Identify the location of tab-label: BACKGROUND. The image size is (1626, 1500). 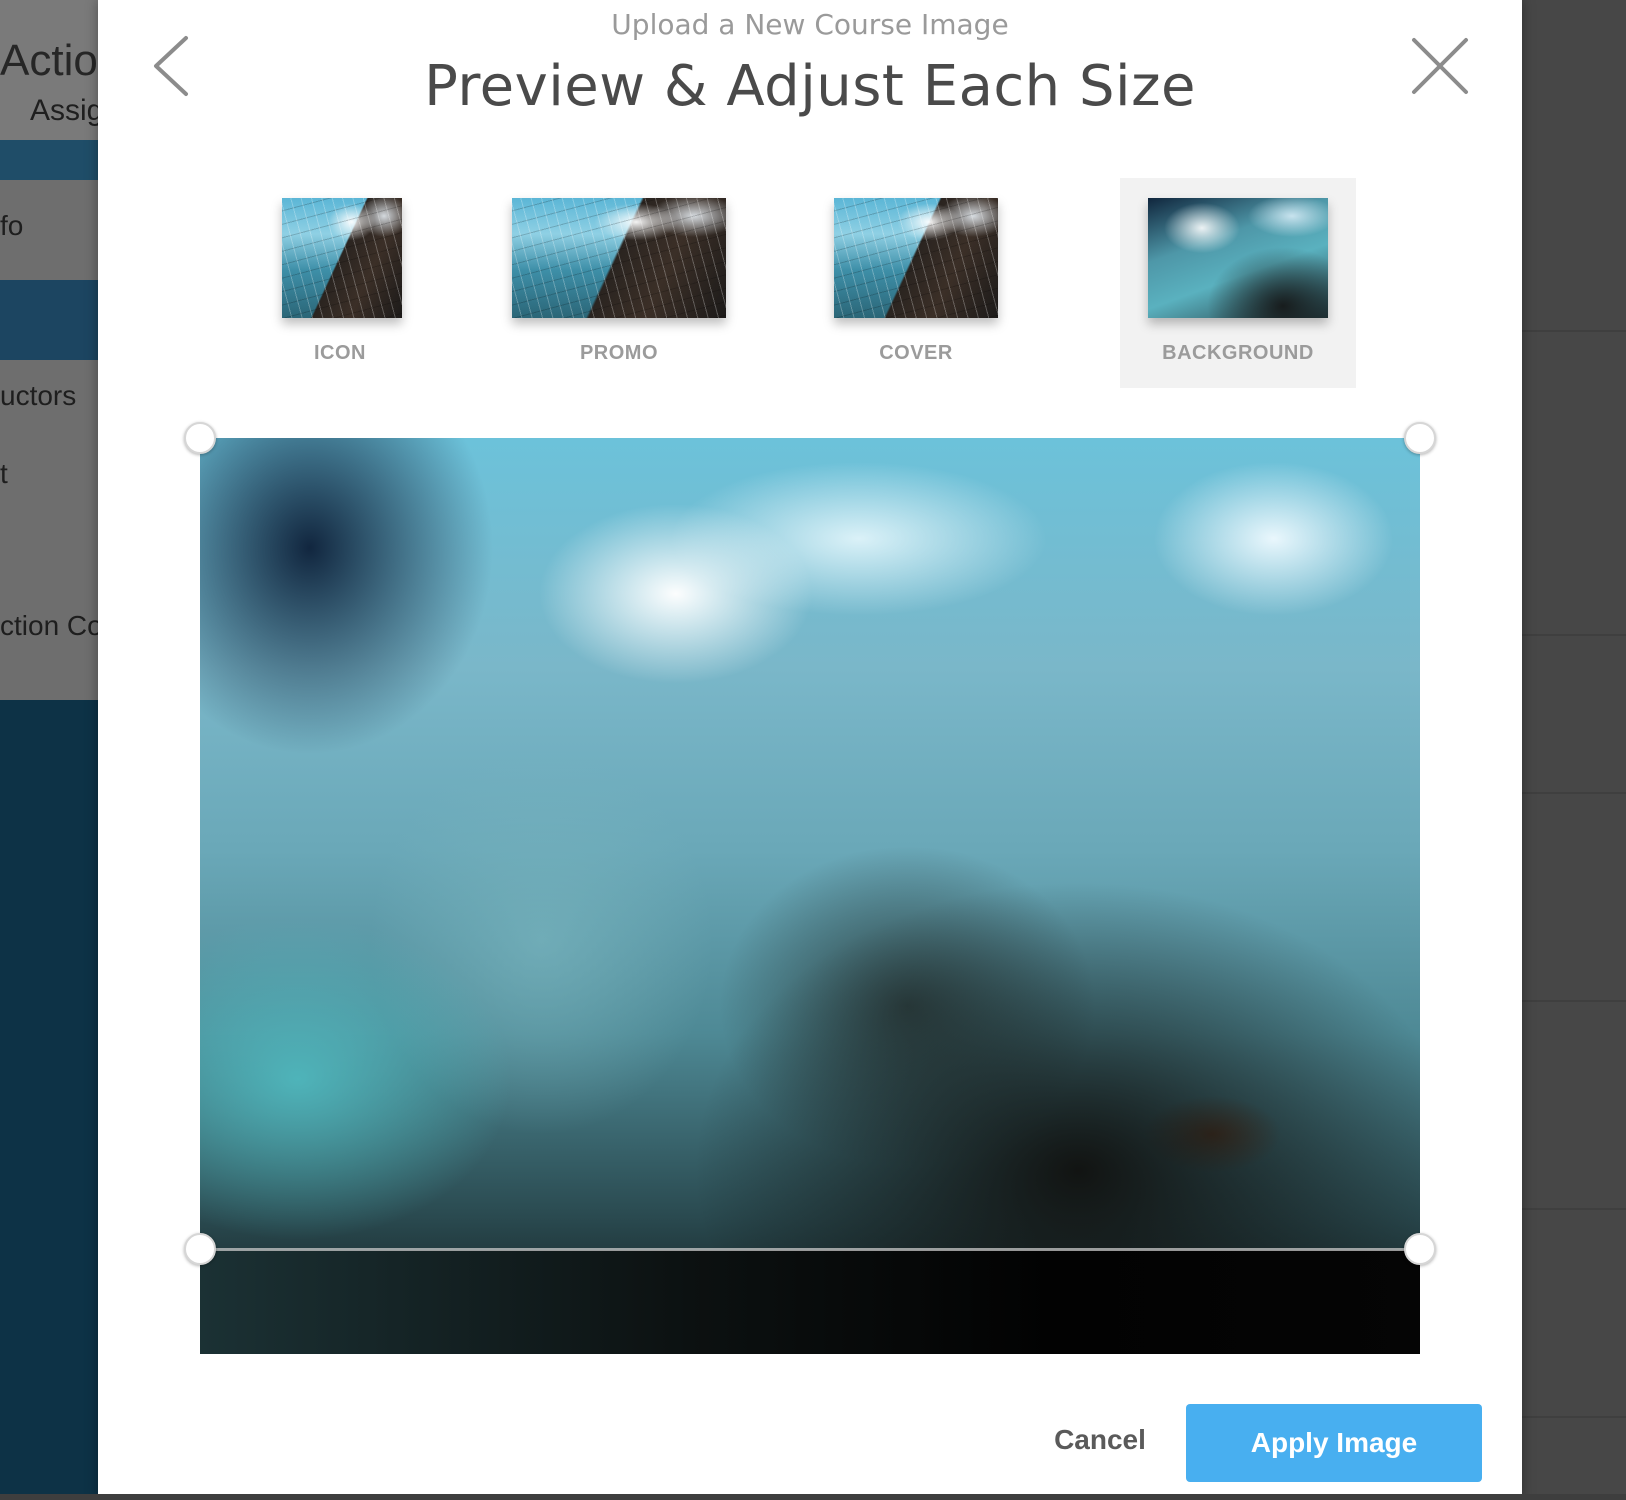
(1238, 353).